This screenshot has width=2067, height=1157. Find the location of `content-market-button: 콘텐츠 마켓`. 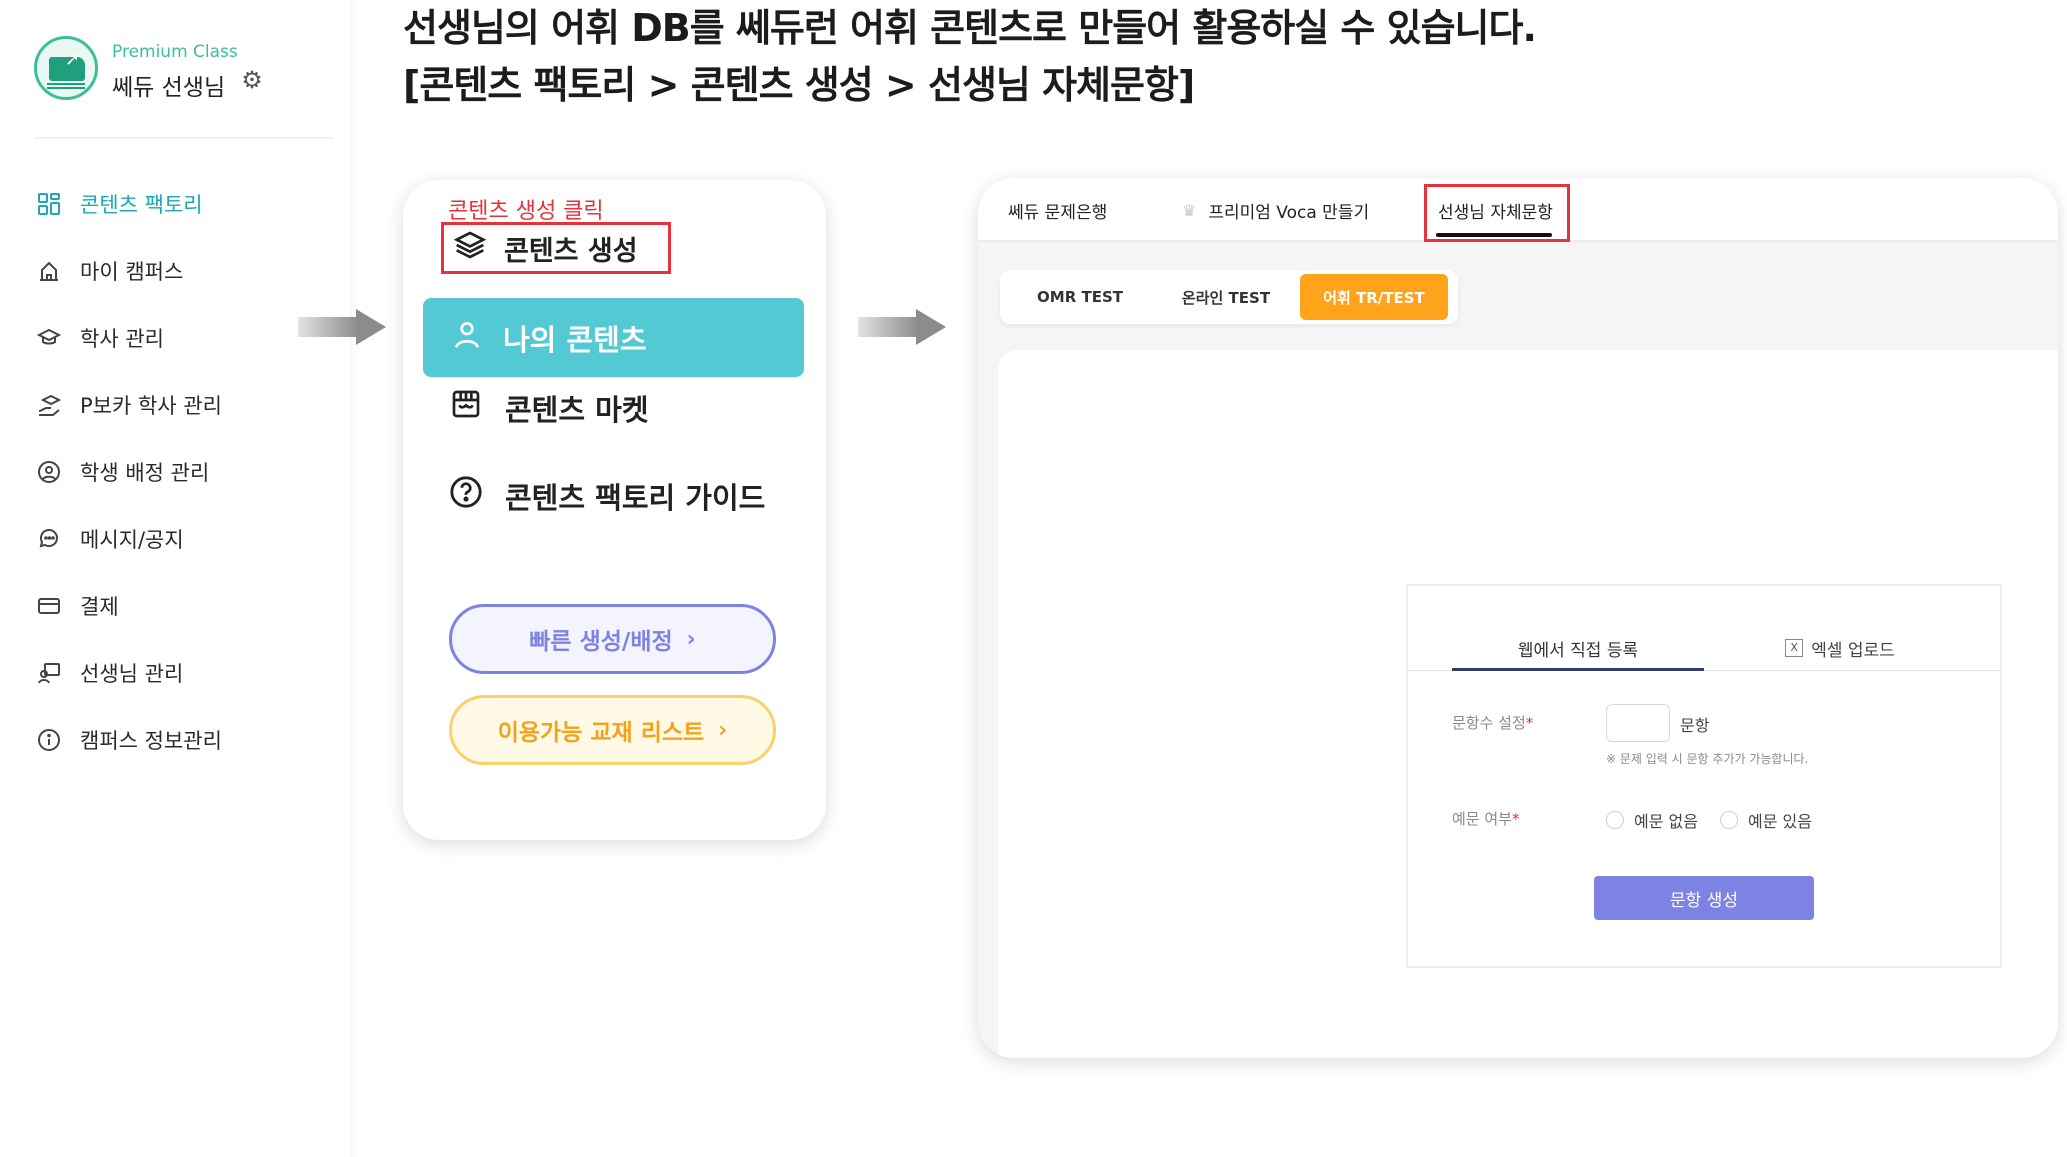

content-market-button: 콘텐츠 마켓 is located at coordinates (549, 408).